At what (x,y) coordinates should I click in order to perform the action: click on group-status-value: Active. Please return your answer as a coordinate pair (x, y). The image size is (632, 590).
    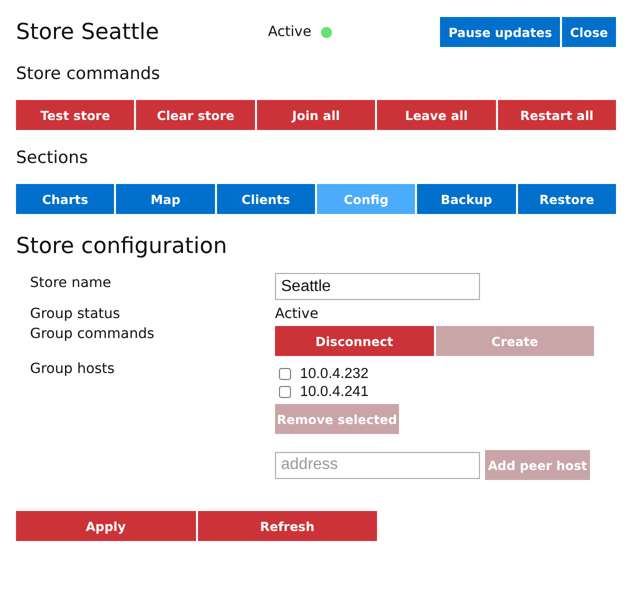
    Looking at the image, I should click on (297, 313).